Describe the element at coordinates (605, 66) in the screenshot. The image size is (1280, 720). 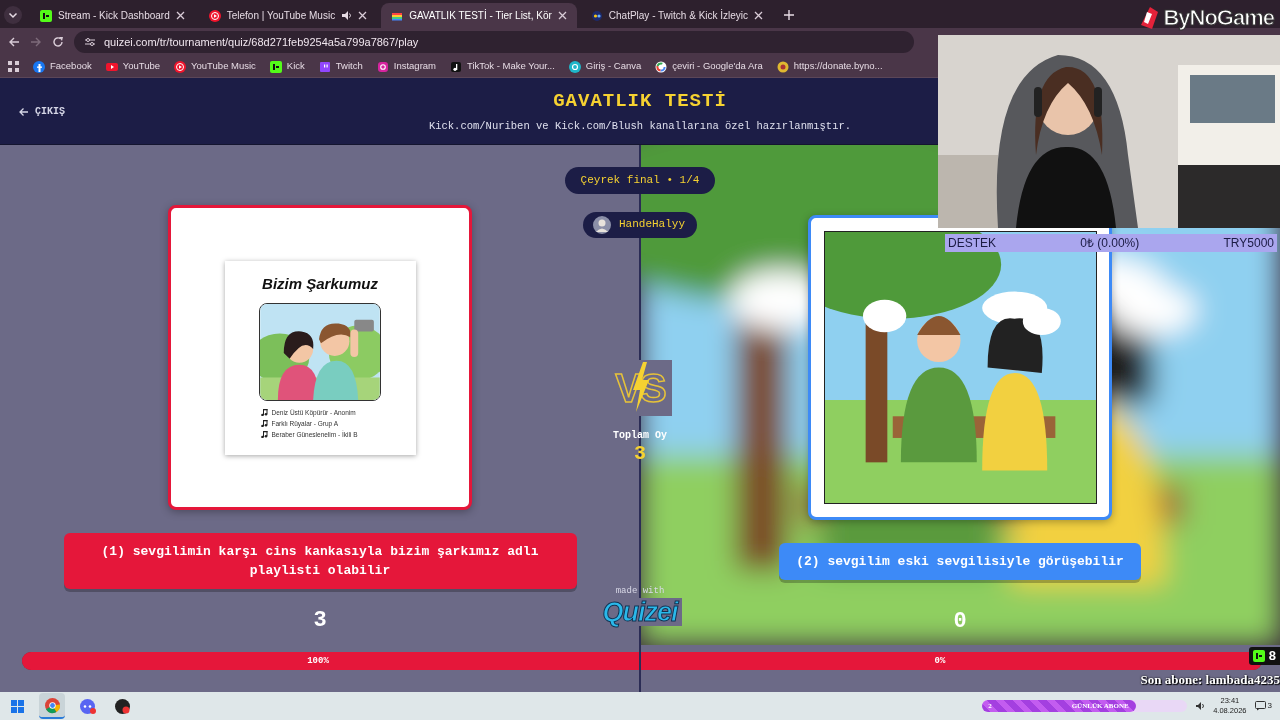
I see `bookmark: Giriş - Canva` at that location.